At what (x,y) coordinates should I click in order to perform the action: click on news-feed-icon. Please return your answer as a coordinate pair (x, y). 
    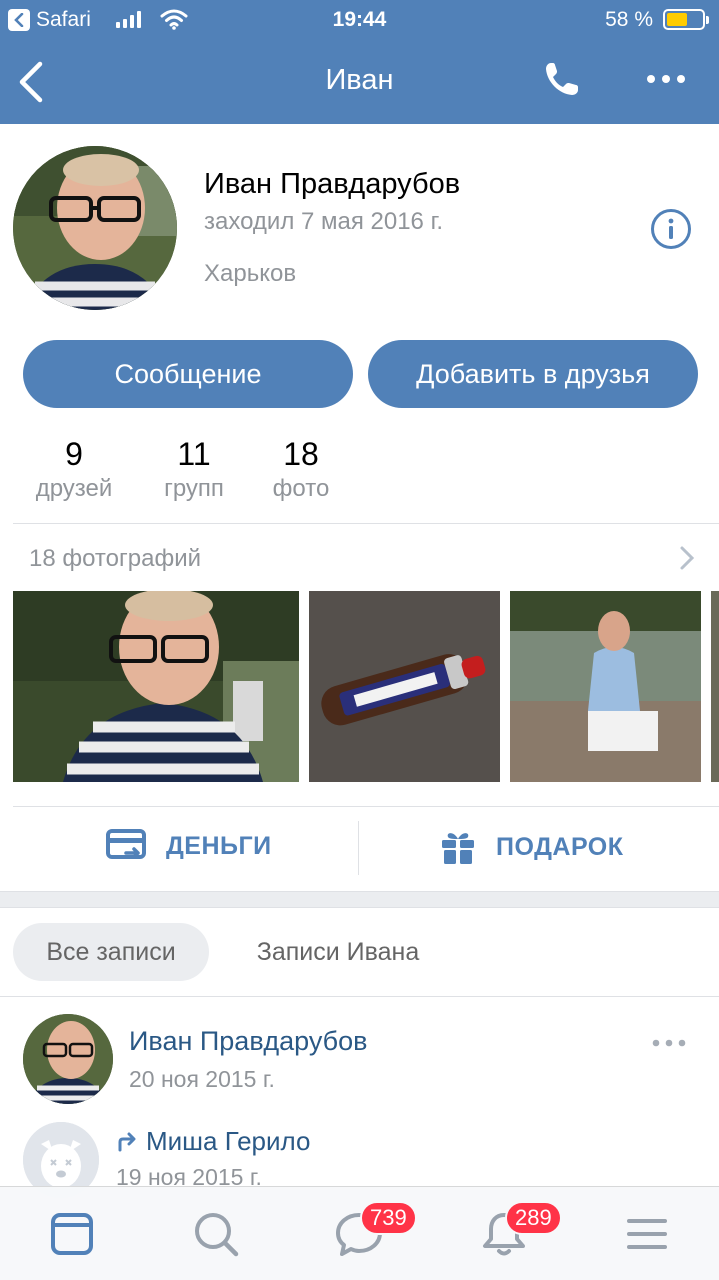
    Looking at the image, I should click on (72, 1234).